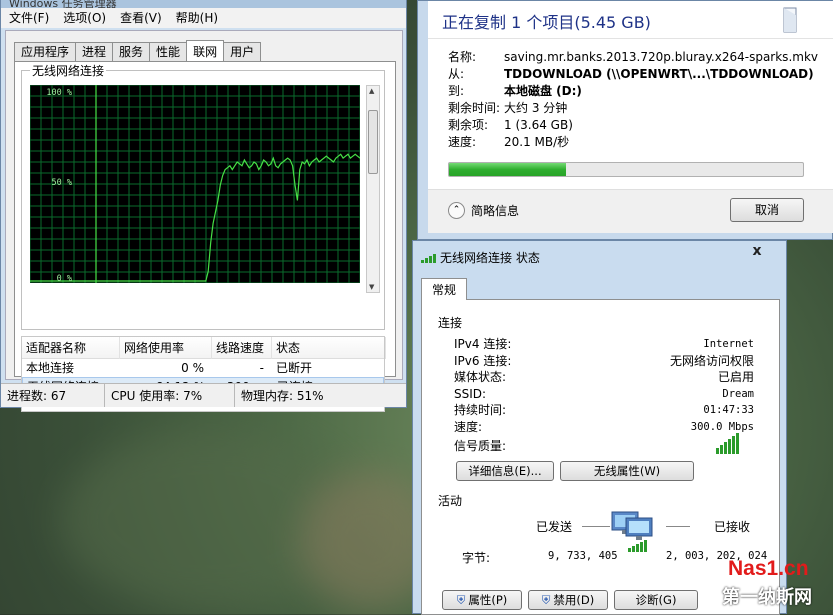 The width and height of the screenshot is (833, 615). What do you see at coordinates (483, 344) in the screenshot?
I see `detail-key: IPv4 连接:` at bounding box center [483, 344].